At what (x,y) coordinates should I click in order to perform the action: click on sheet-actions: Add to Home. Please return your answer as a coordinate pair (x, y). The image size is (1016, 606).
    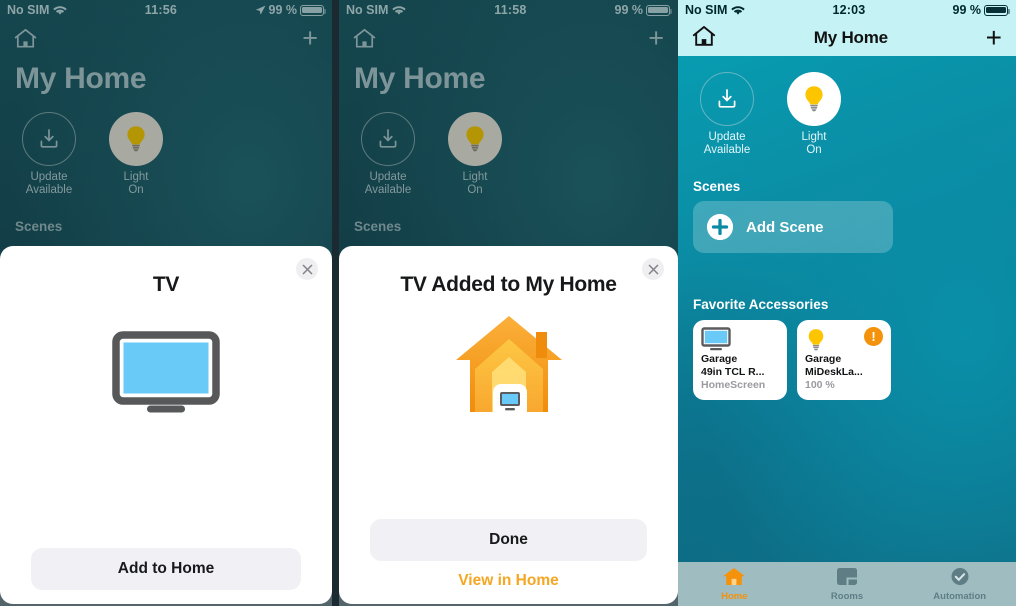
    Looking at the image, I should click on (166, 569).